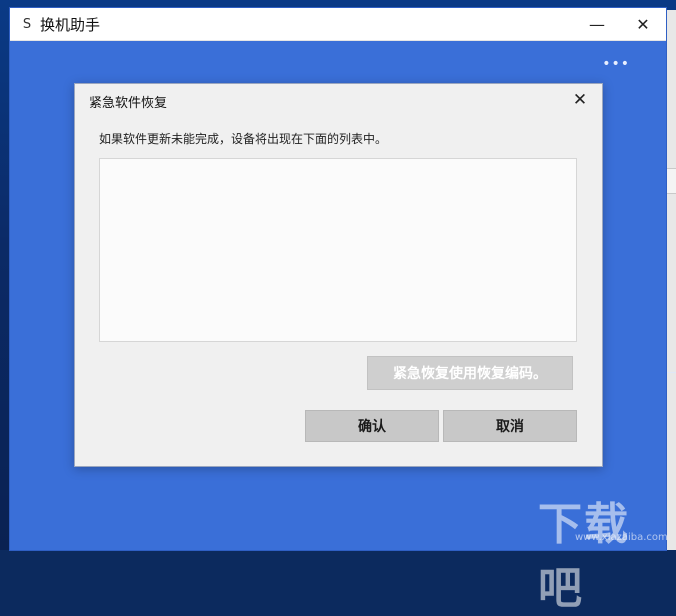 Image resolution: width=676 pixels, height=616 pixels. Describe the element at coordinates (128, 103) in the screenshot. I see `dialog-title: 紧急软件恢复` at that location.